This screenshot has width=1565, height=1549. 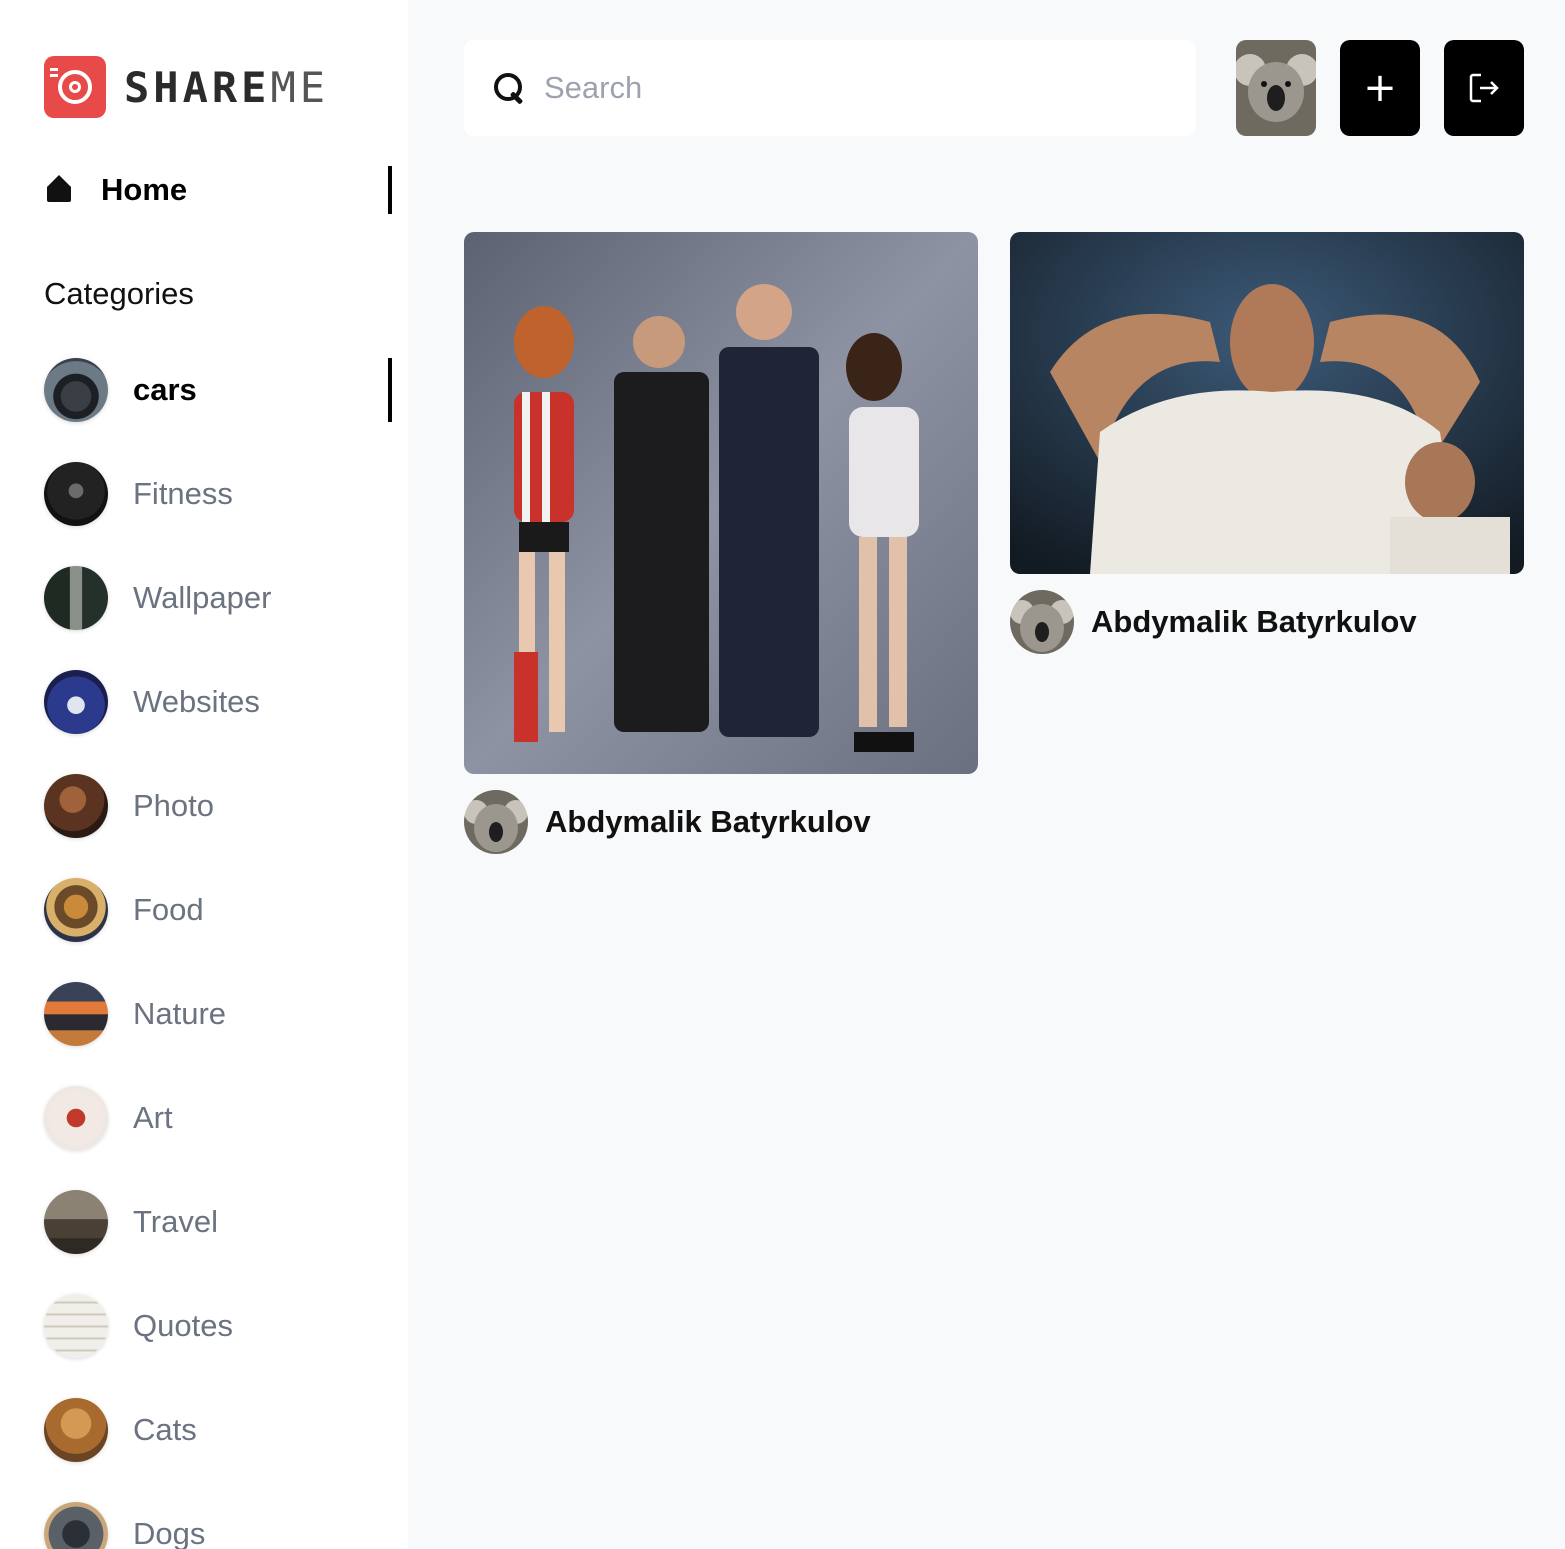 I want to click on categories-heading: Categories, so click(x=119, y=293).